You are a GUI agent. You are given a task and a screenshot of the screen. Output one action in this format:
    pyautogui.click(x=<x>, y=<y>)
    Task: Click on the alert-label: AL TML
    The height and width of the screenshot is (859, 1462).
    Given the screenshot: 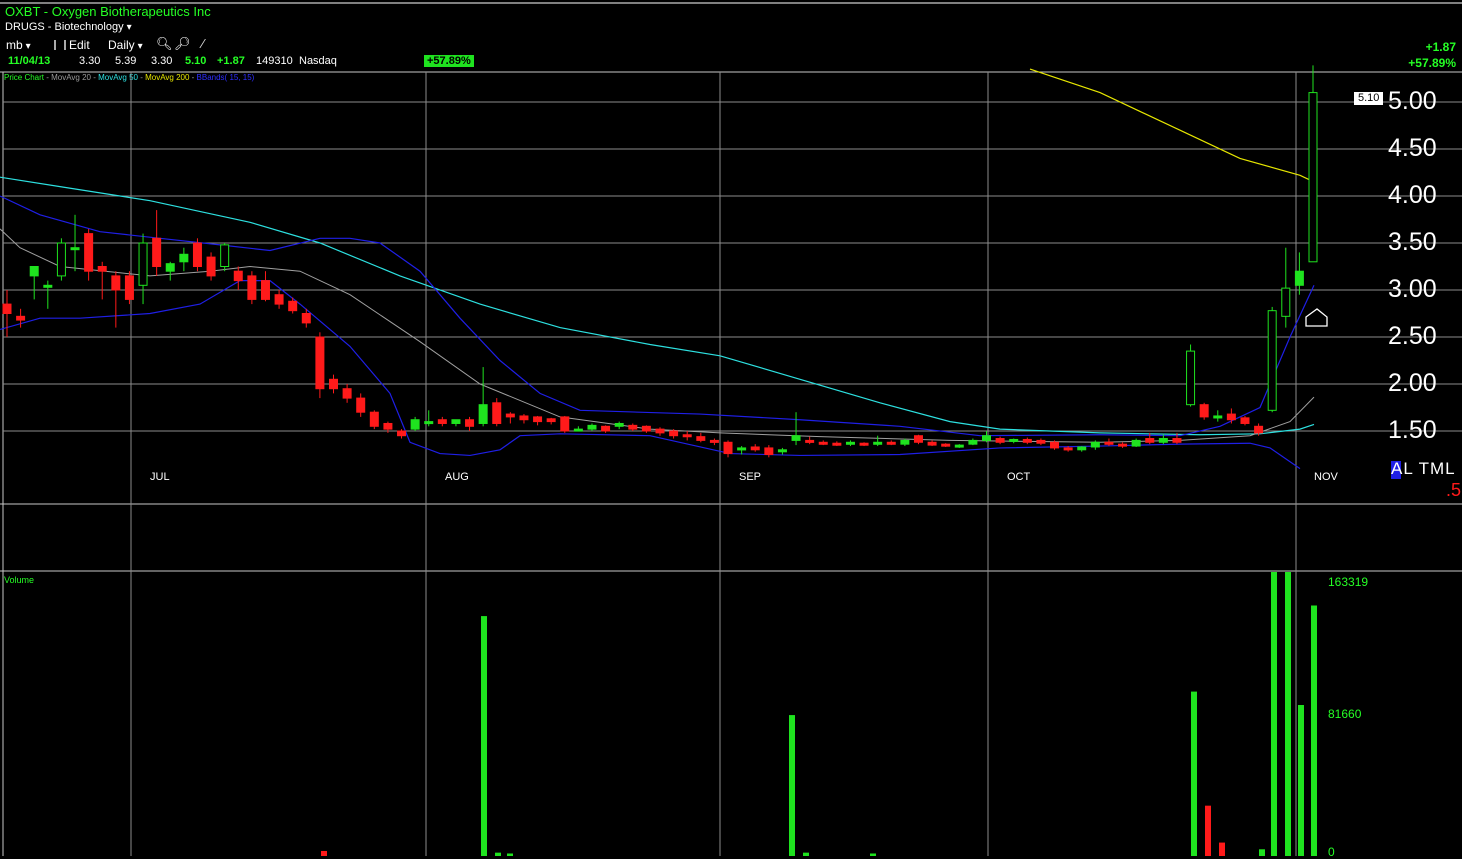 What is the action you would take?
    pyautogui.click(x=1423, y=468)
    